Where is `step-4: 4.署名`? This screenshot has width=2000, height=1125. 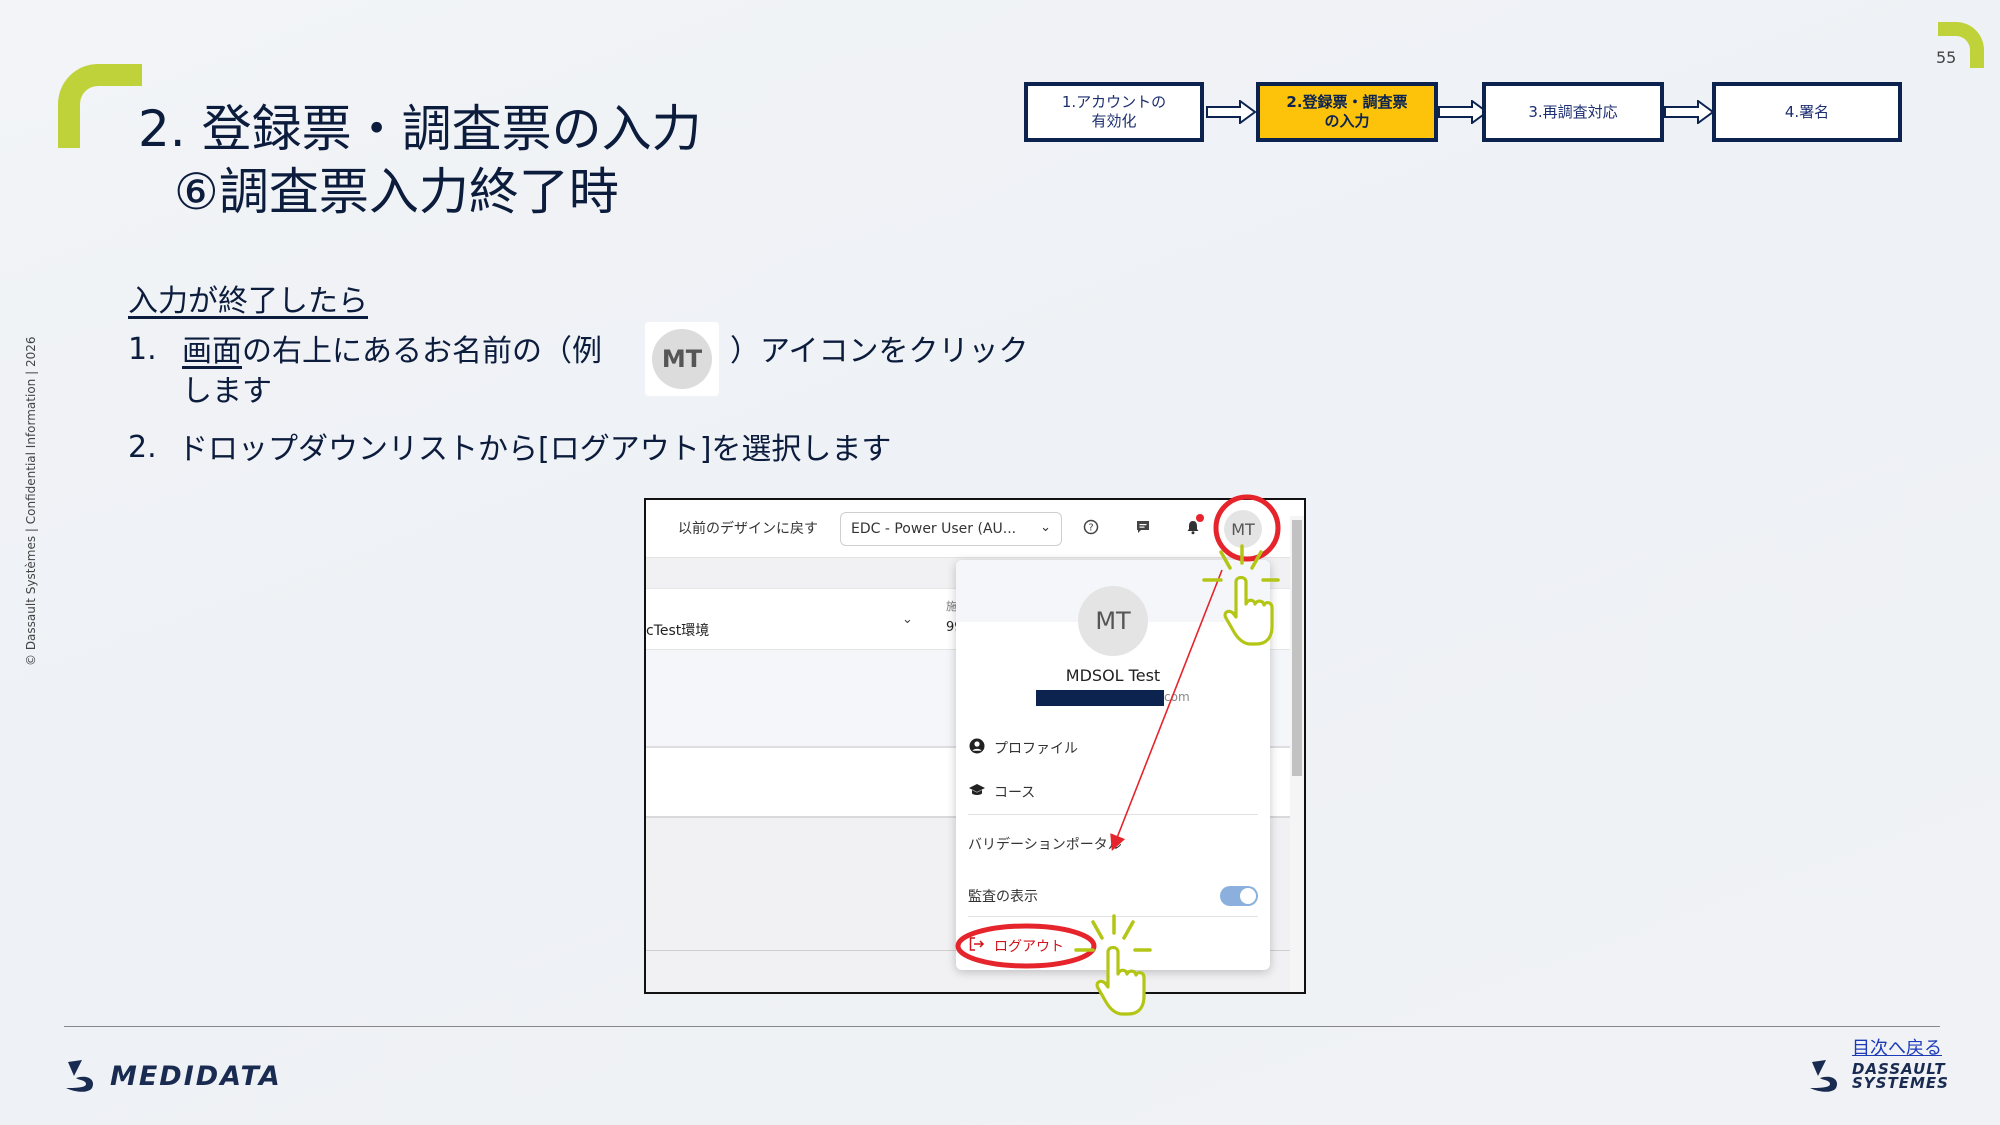
step-4: 4.署名 is located at coordinates (1807, 112).